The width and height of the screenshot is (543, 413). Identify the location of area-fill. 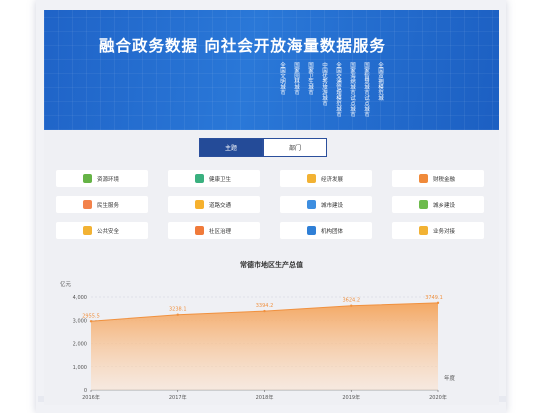
(264, 346).